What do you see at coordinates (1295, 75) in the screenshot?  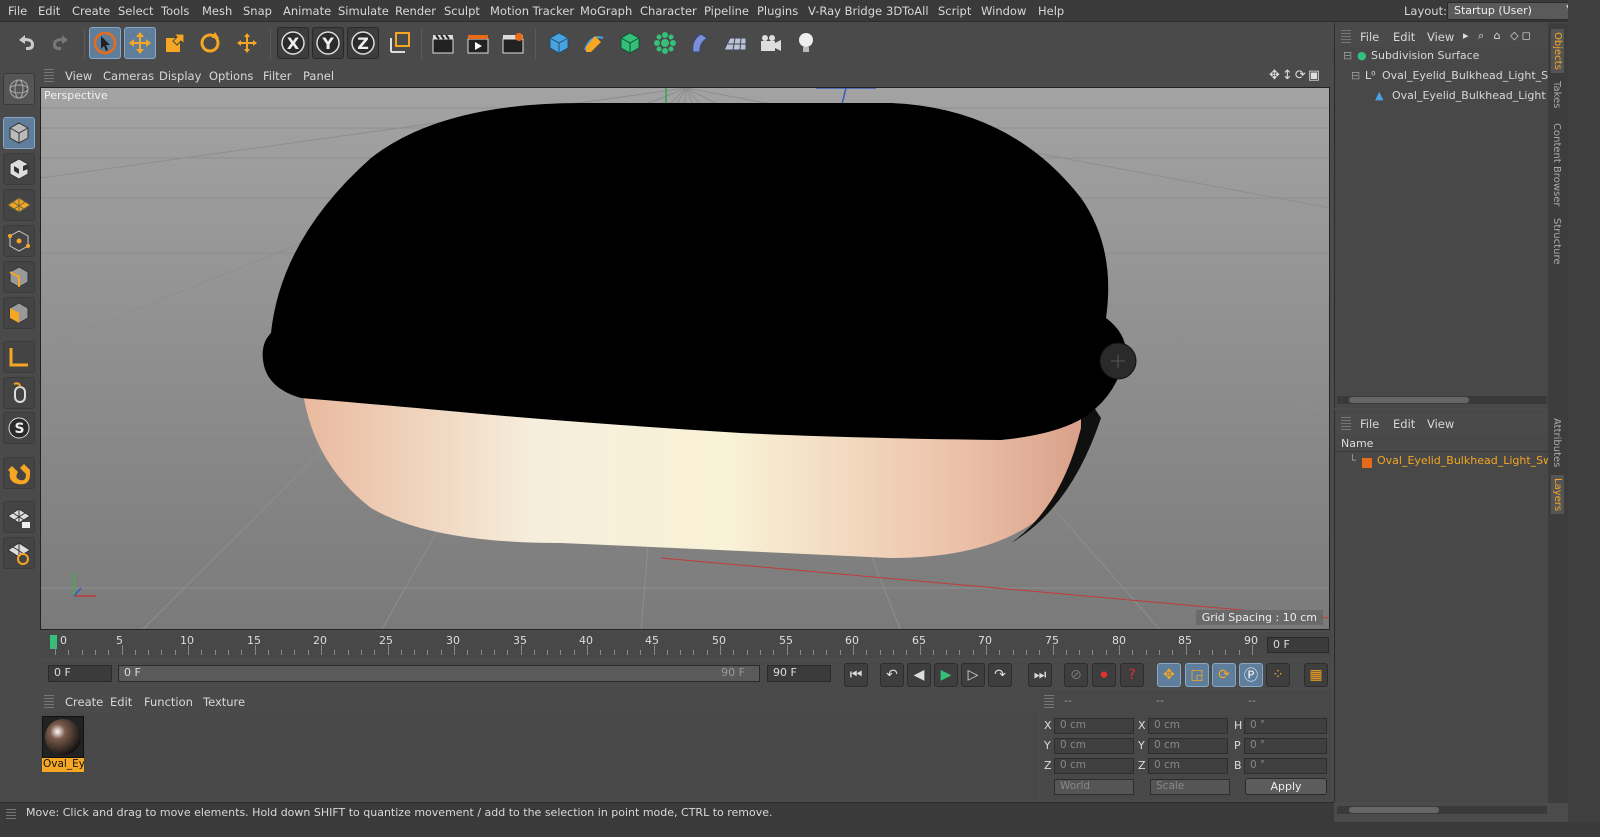 I see `viewport-navigation-icons: ✥↕⟳▣` at bounding box center [1295, 75].